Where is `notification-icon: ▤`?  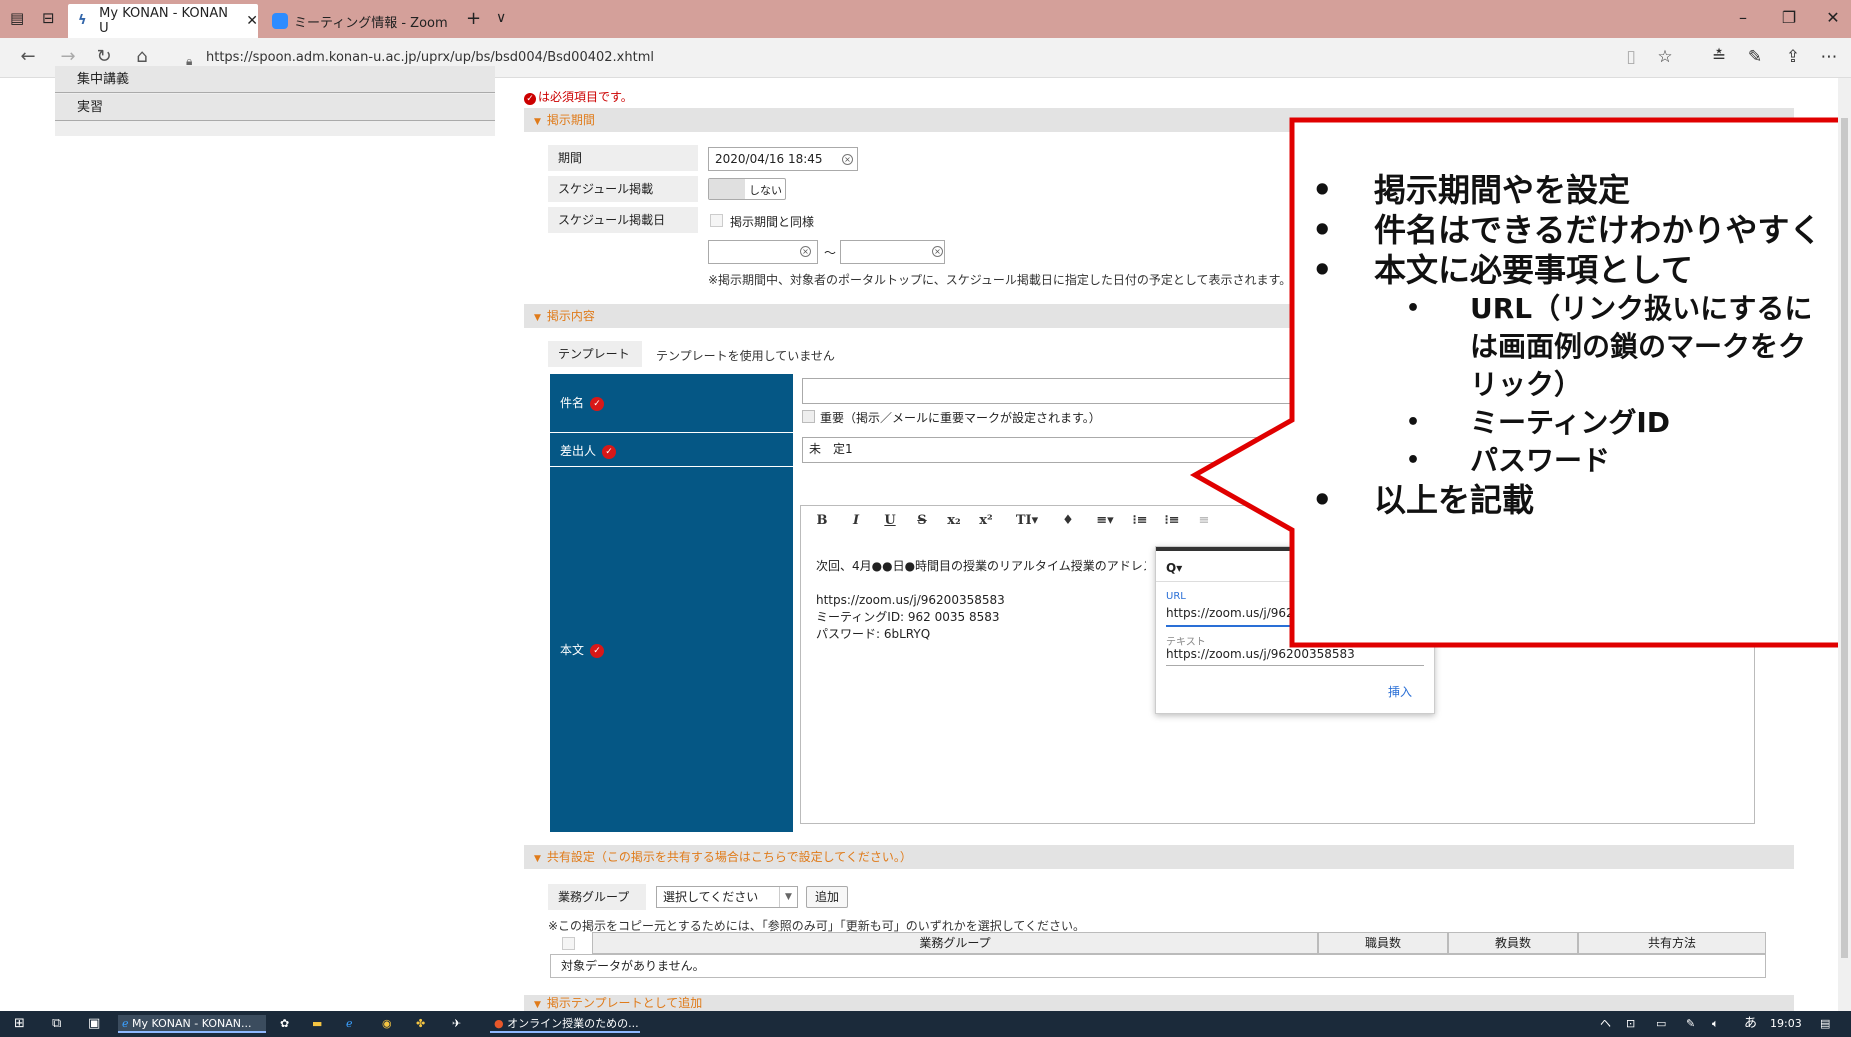 notification-icon: ▤ is located at coordinates (1825, 1024).